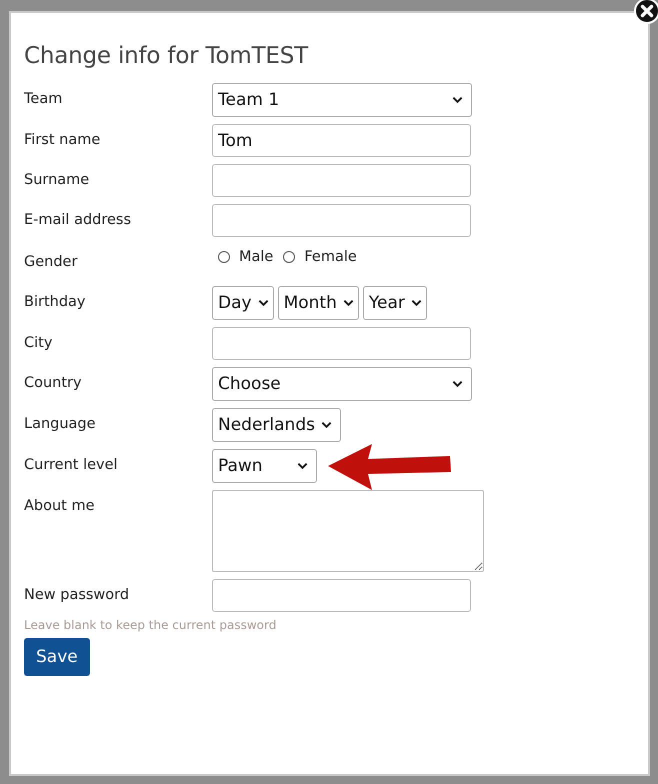 Image resolution: width=658 pixels, height=784 pixels. I want to click on text-area, so click(348, 531).